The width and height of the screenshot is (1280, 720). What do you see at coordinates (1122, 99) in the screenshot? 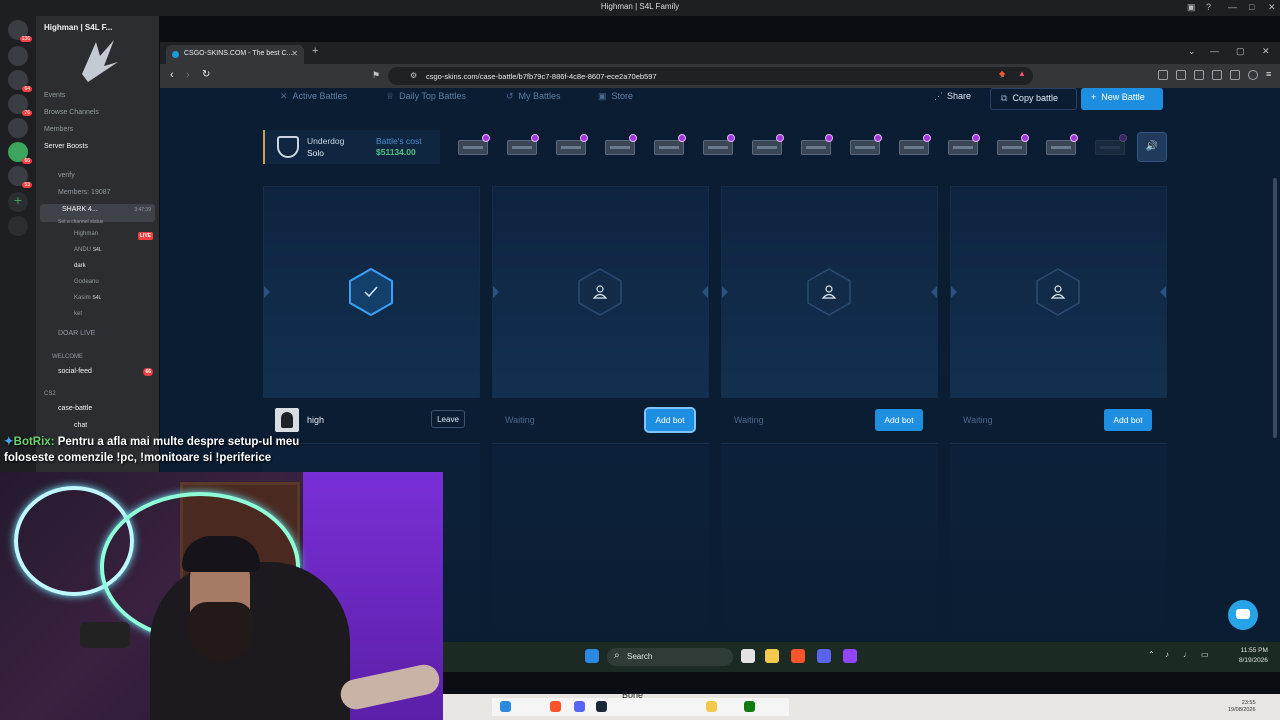
I see `new-battle-button: + New Battle` at bounding box center [1122, 99].